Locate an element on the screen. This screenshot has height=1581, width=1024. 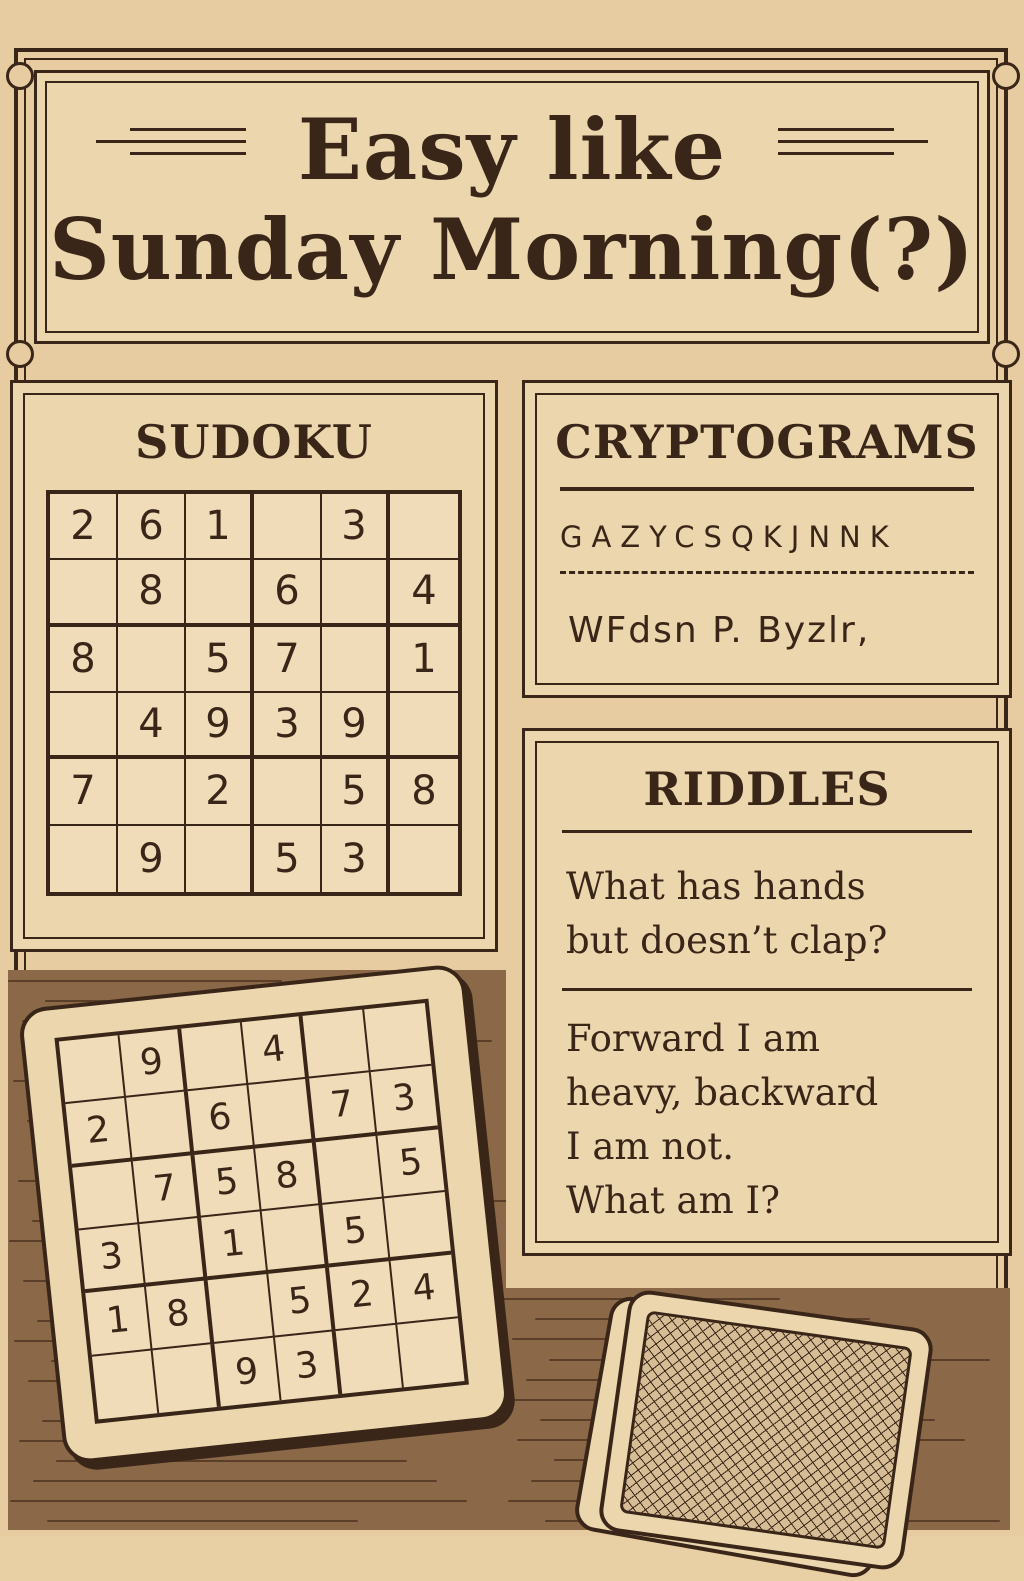
cryptogram-letters: GAZYCSQKJNNK is located at coordinates (729, 537).